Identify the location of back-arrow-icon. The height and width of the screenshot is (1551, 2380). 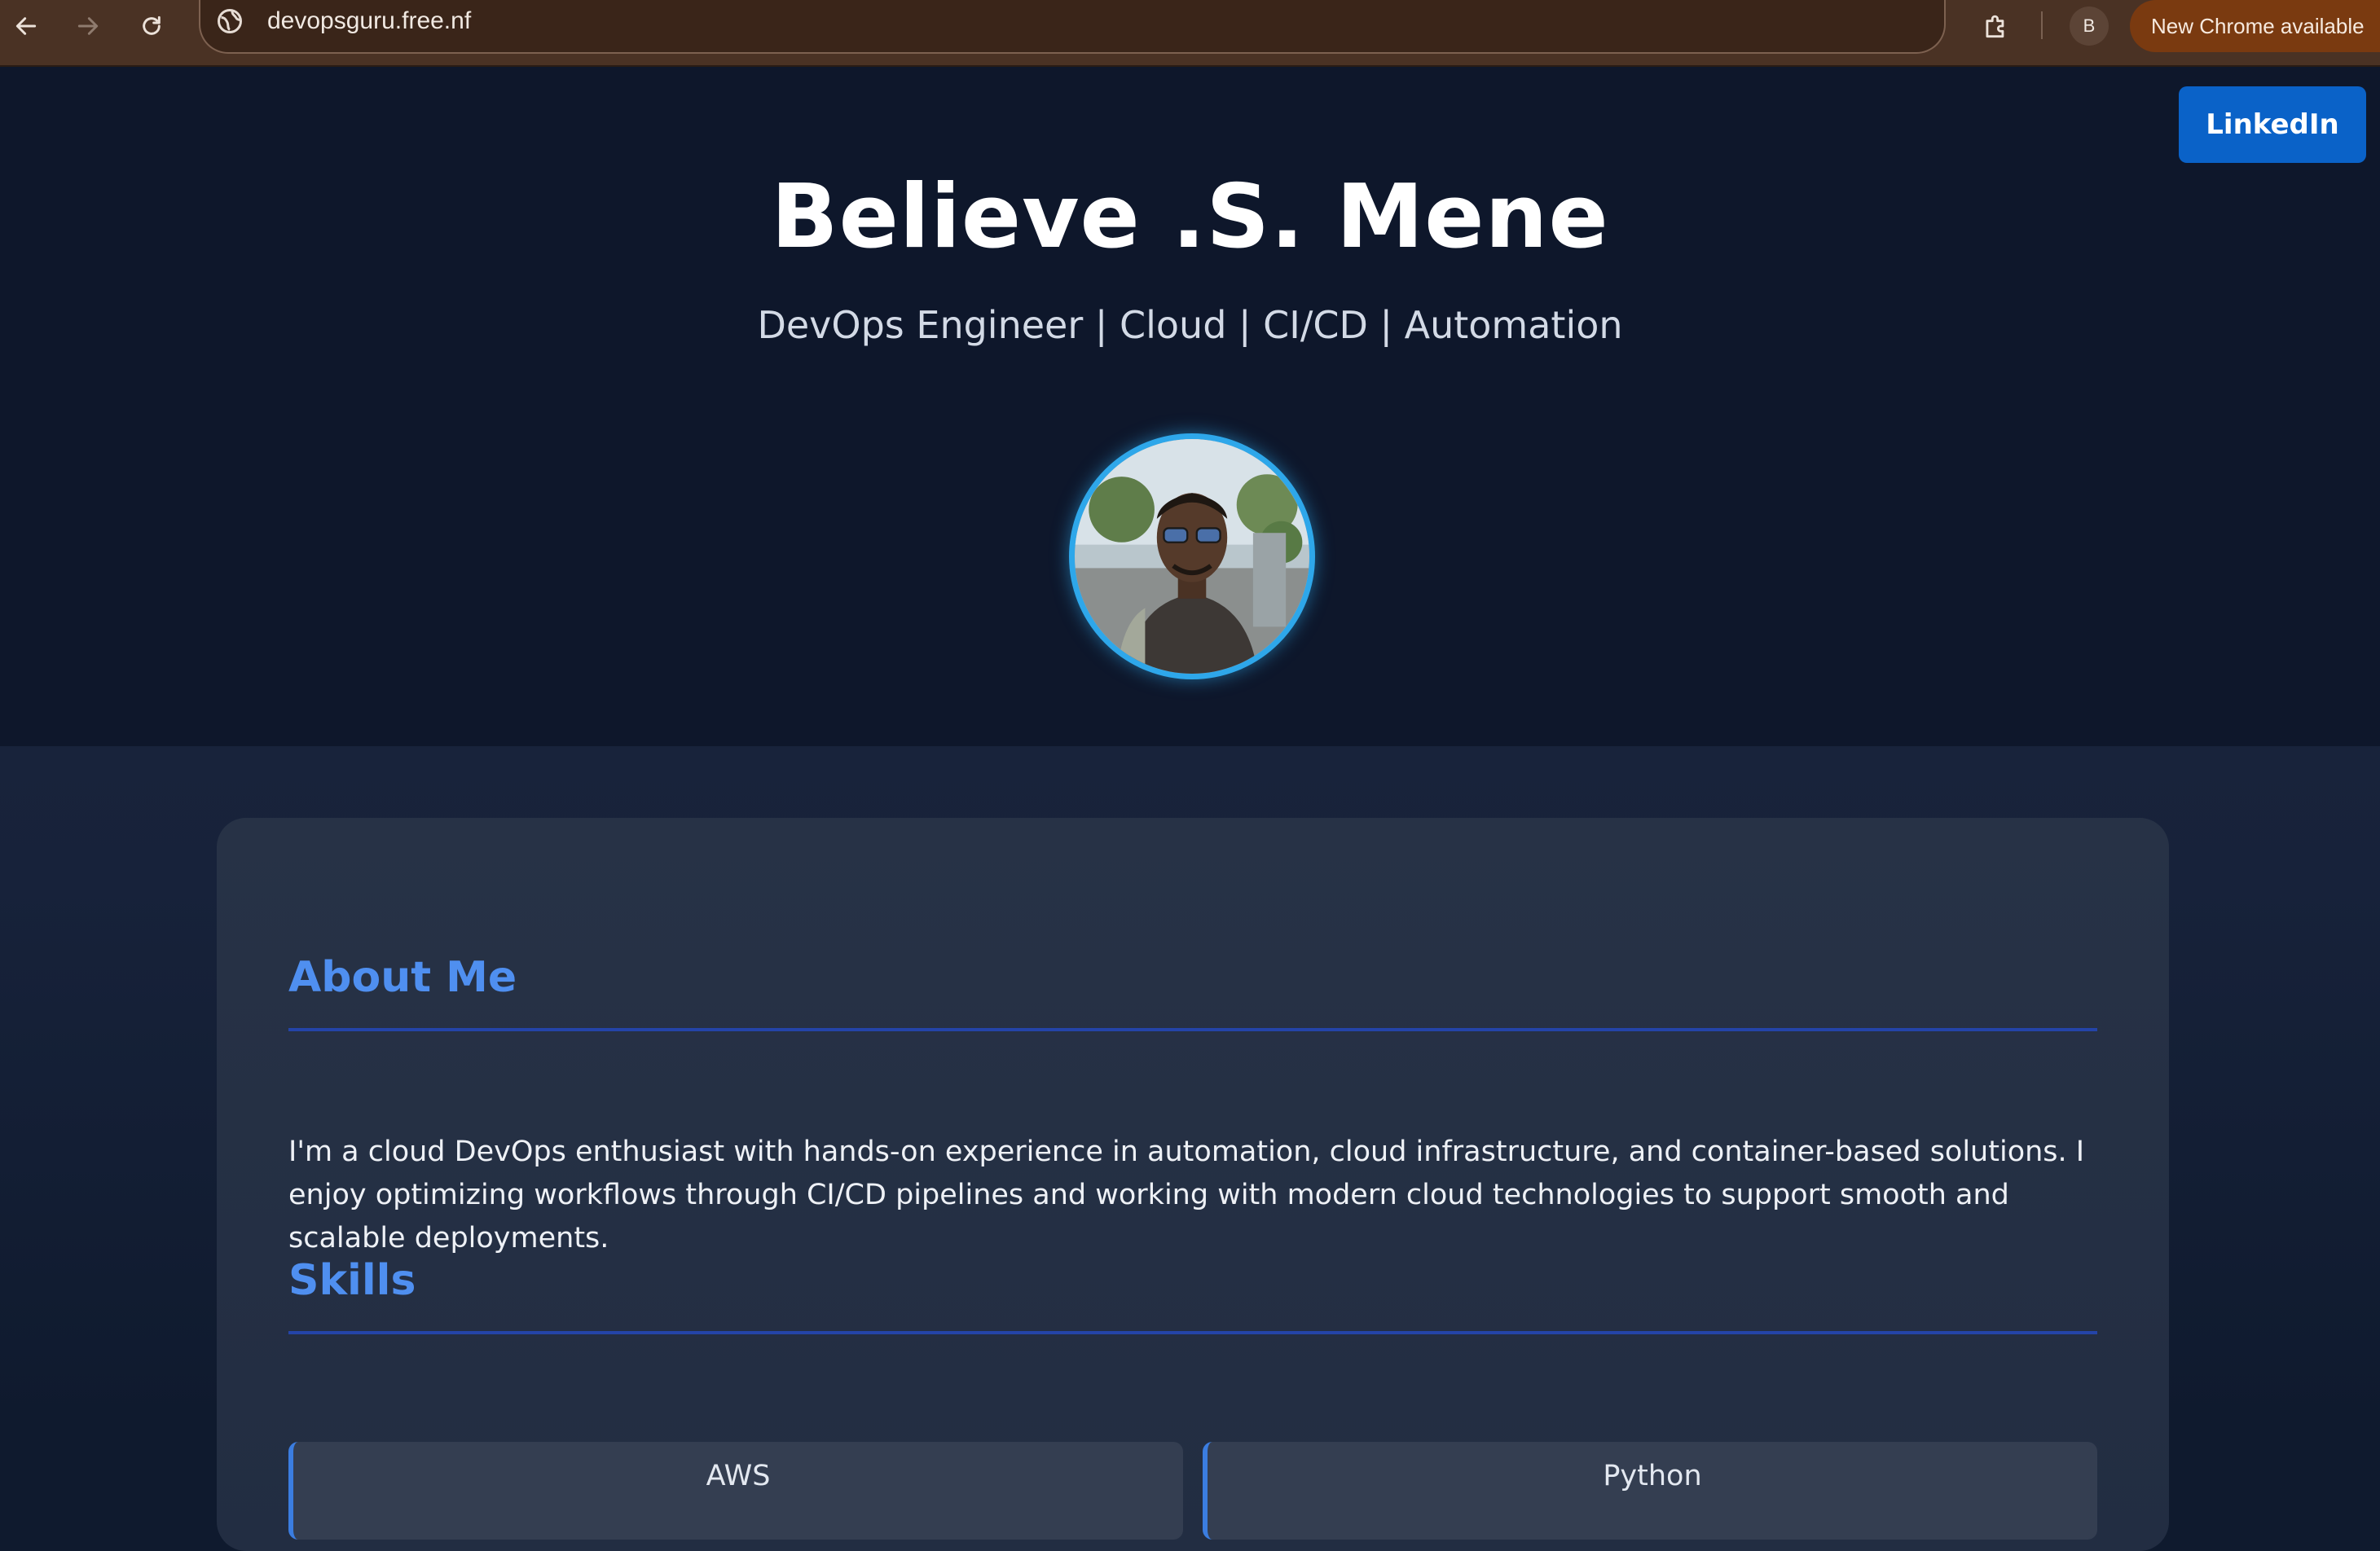
(26, 26).